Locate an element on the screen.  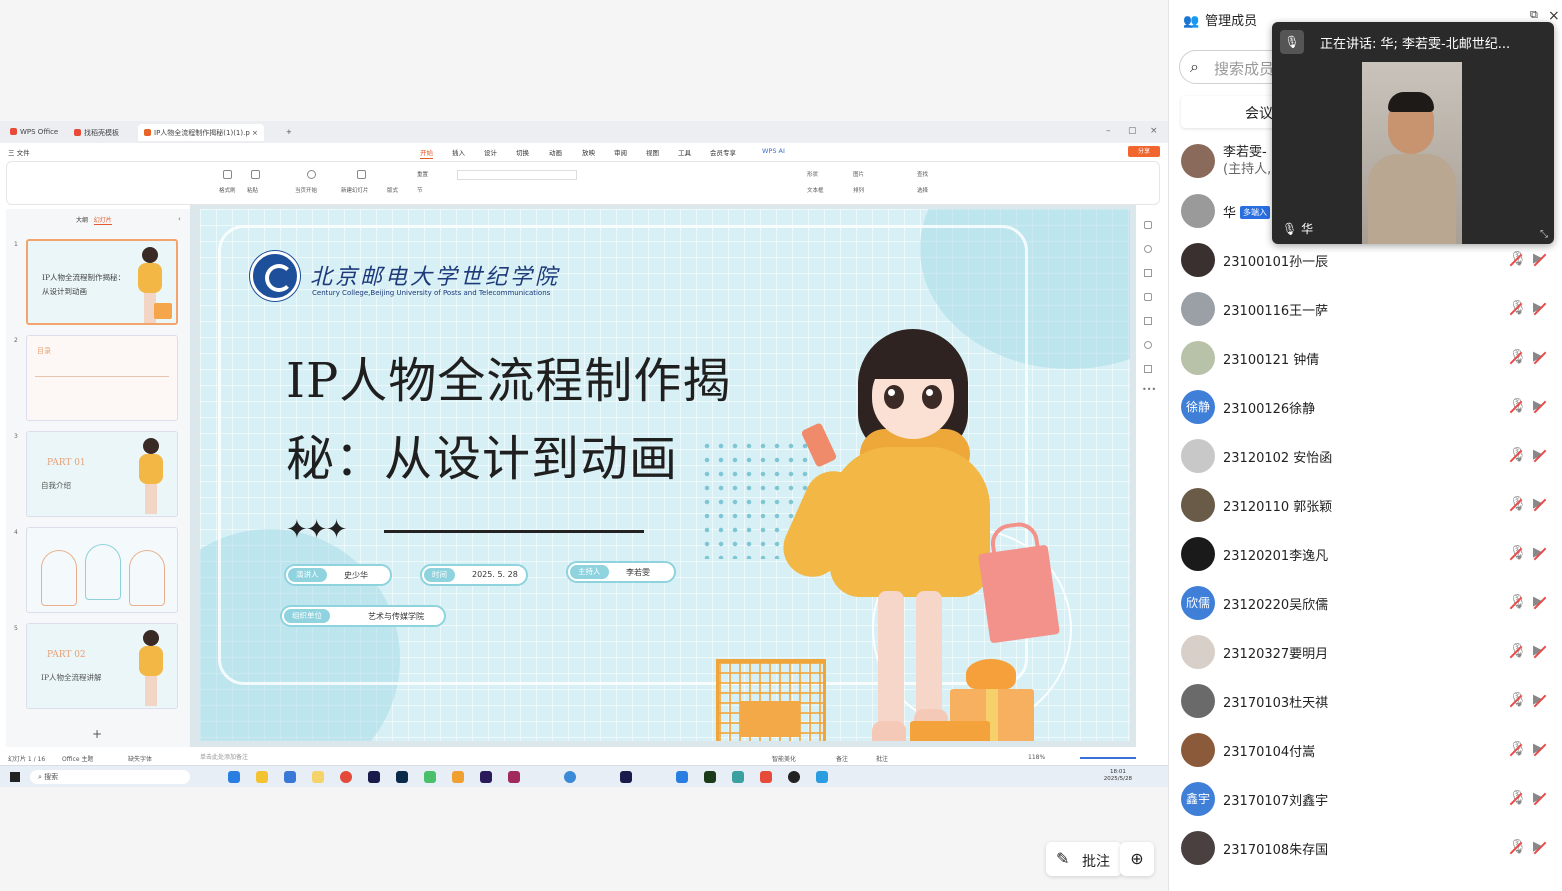
taskbar-search: ⌕ 搜索 is located at coordinates (110, 777).